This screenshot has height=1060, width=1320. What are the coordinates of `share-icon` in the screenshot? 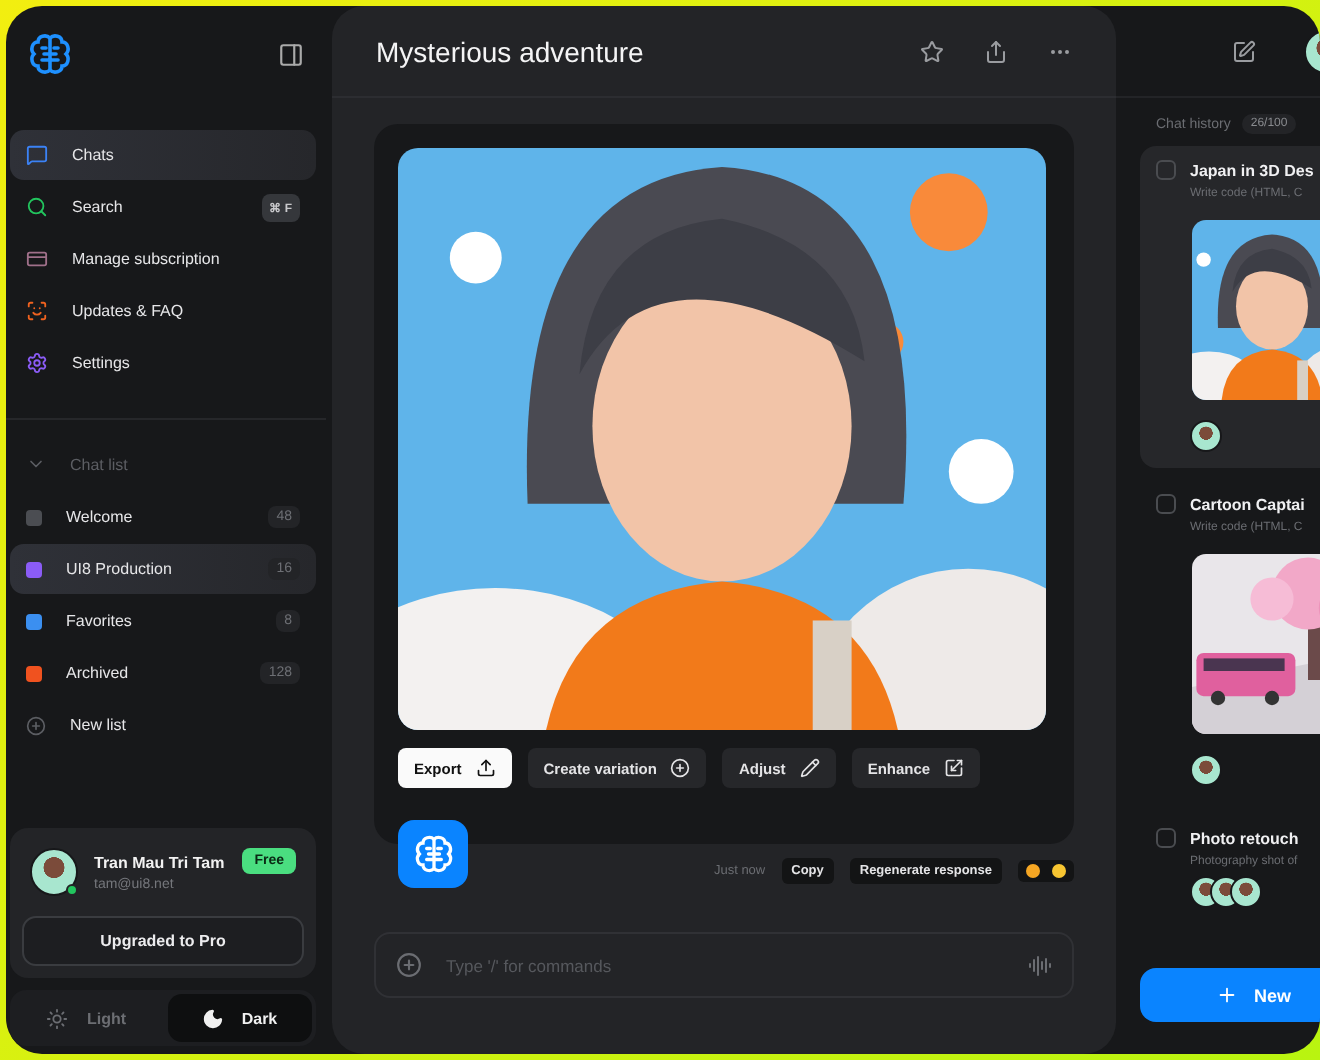 It's located at (996, 51).